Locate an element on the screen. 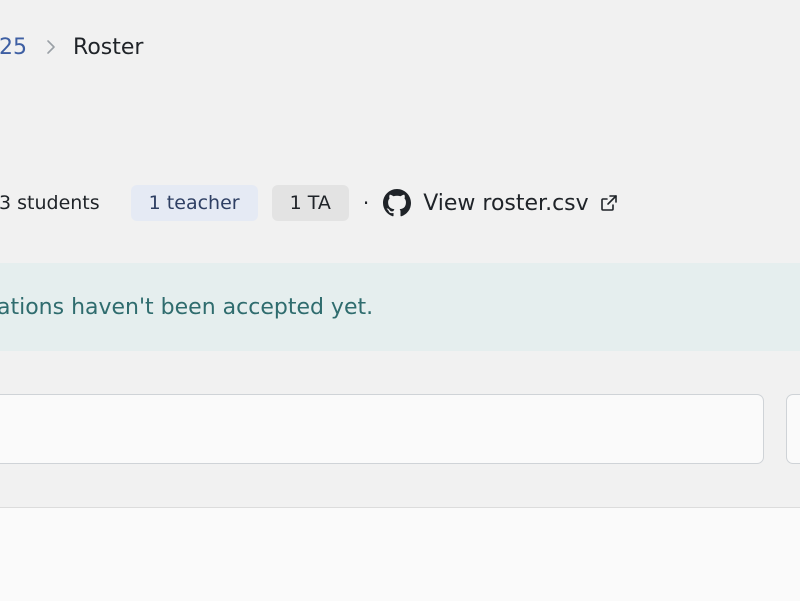  chevron-right-icon is located at coordinates (51, 47).